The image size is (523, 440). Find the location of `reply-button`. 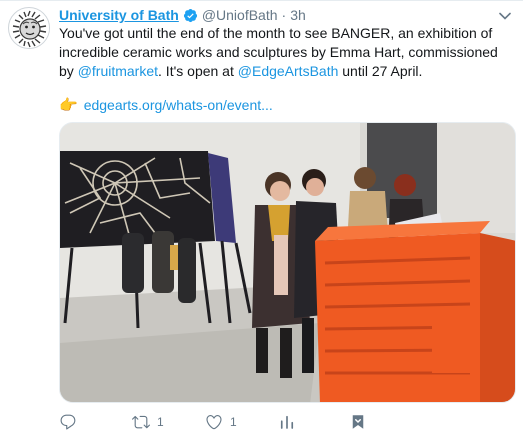

reply-button is located at coordinates (71, 422).